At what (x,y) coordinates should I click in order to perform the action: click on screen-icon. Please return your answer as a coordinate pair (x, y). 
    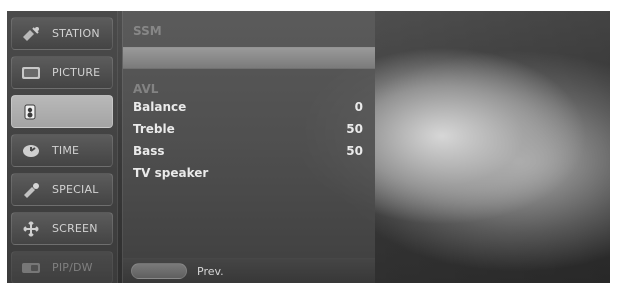
    Looking at the image, I should click on (31, 229).